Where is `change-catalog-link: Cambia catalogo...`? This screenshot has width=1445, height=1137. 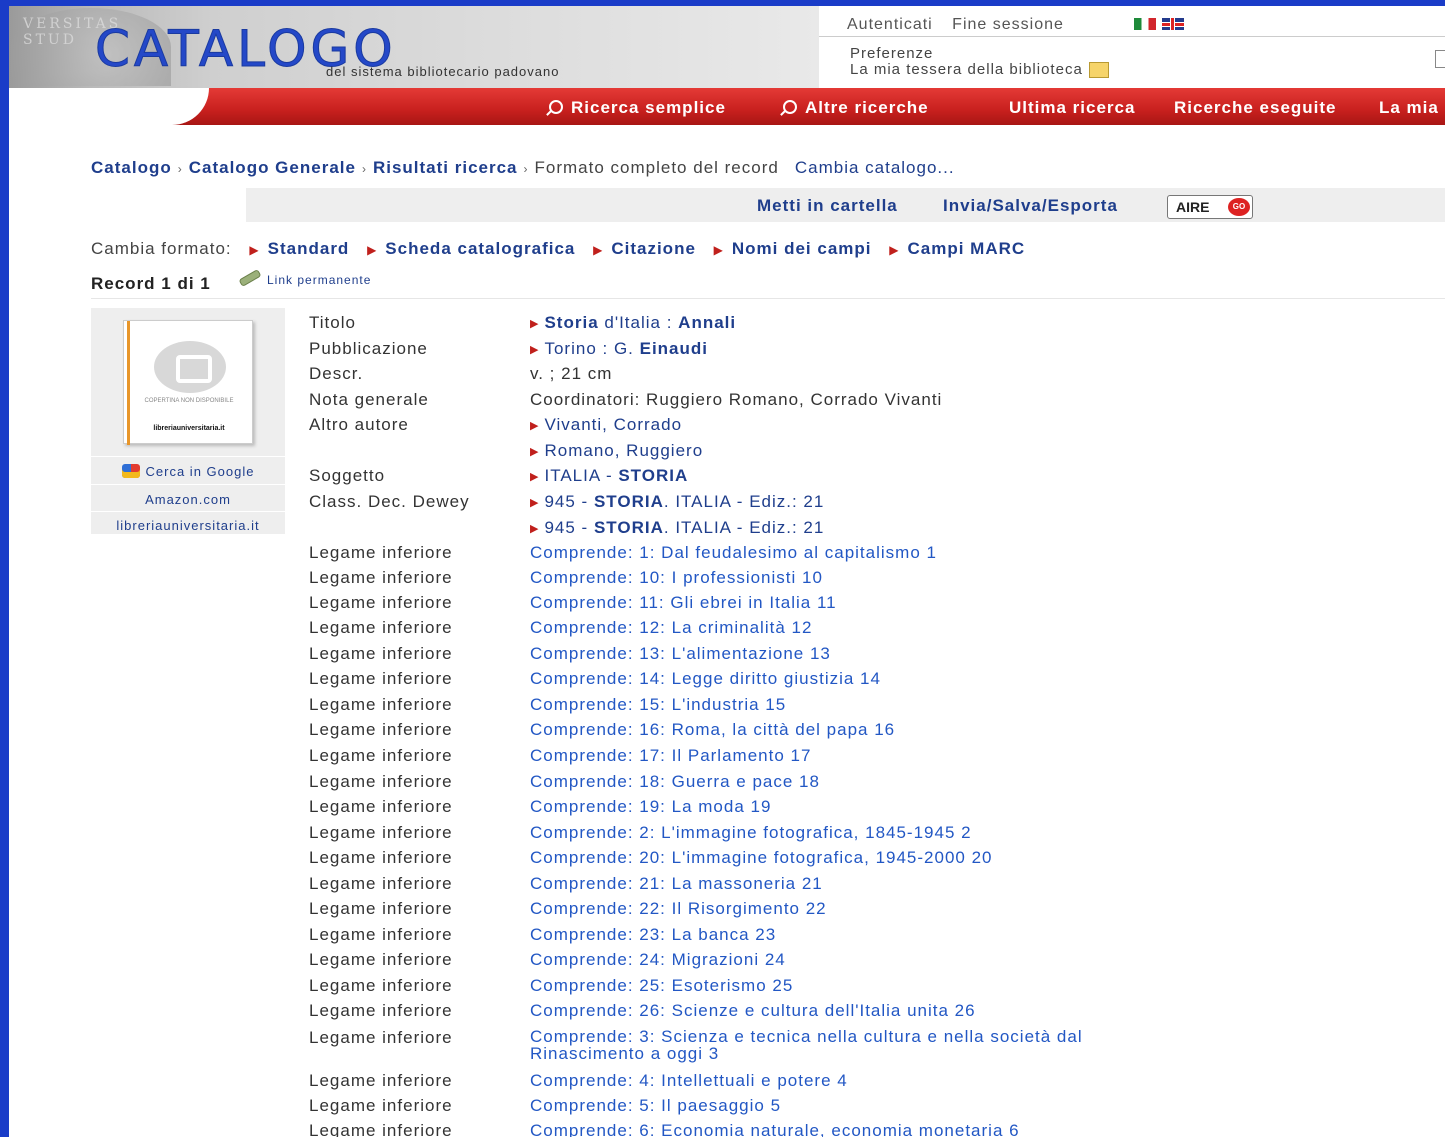 change-catalog-link: Cambia catalogo... is located at coordinates (875, 167).